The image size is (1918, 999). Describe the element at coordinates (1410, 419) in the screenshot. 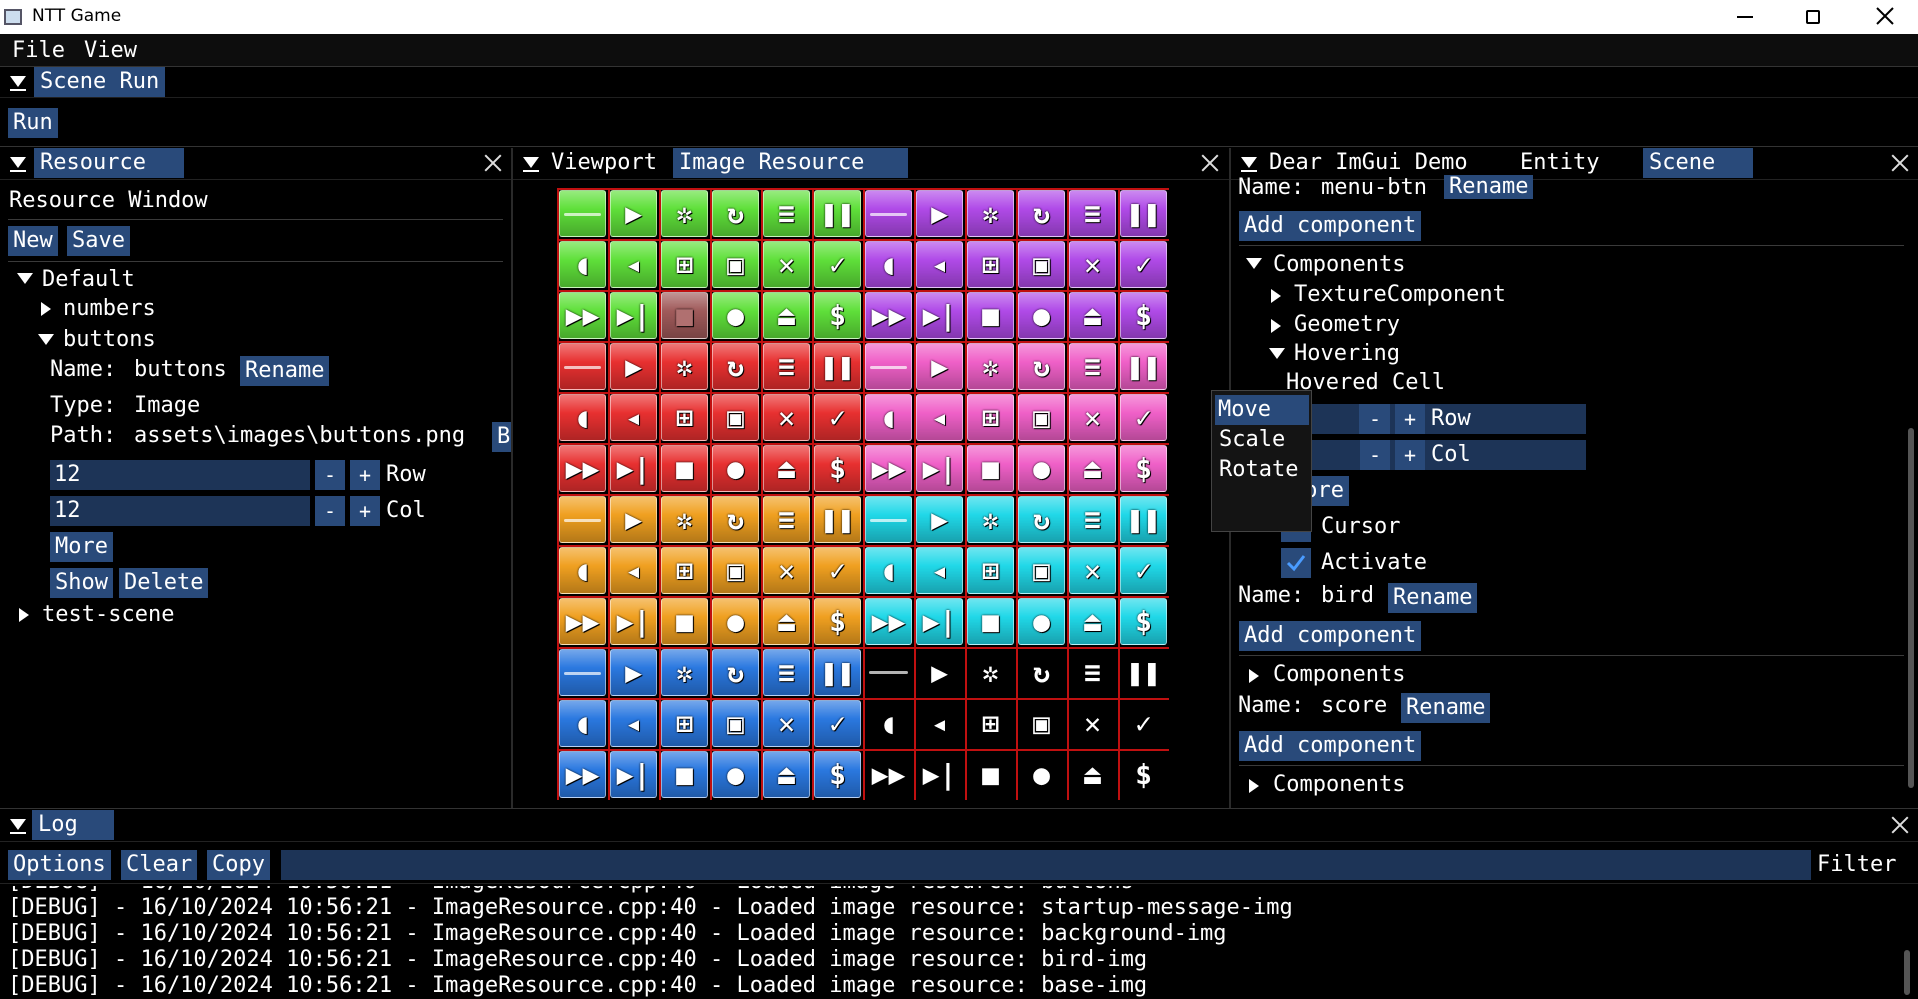

I see `hover-row-plus-button: +` at that location.